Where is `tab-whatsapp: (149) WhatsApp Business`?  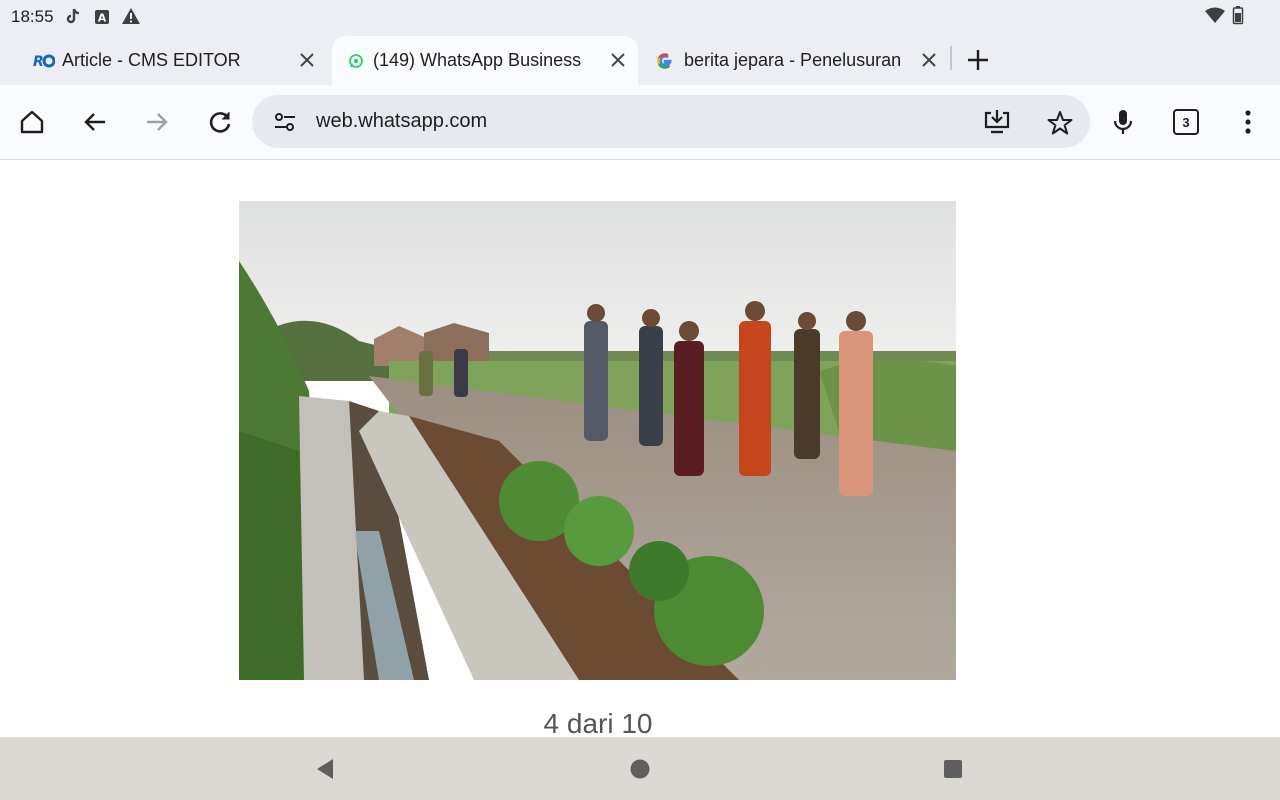 tab-whatsapp: (149) WhatsApp Business is located at coordinates (485, 60).